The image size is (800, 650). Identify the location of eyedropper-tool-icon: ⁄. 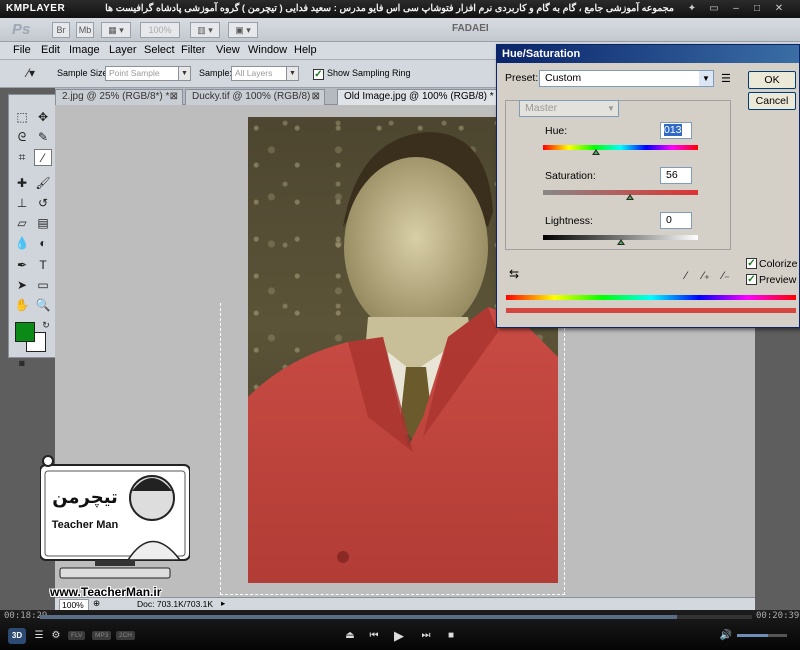
(43, 157).